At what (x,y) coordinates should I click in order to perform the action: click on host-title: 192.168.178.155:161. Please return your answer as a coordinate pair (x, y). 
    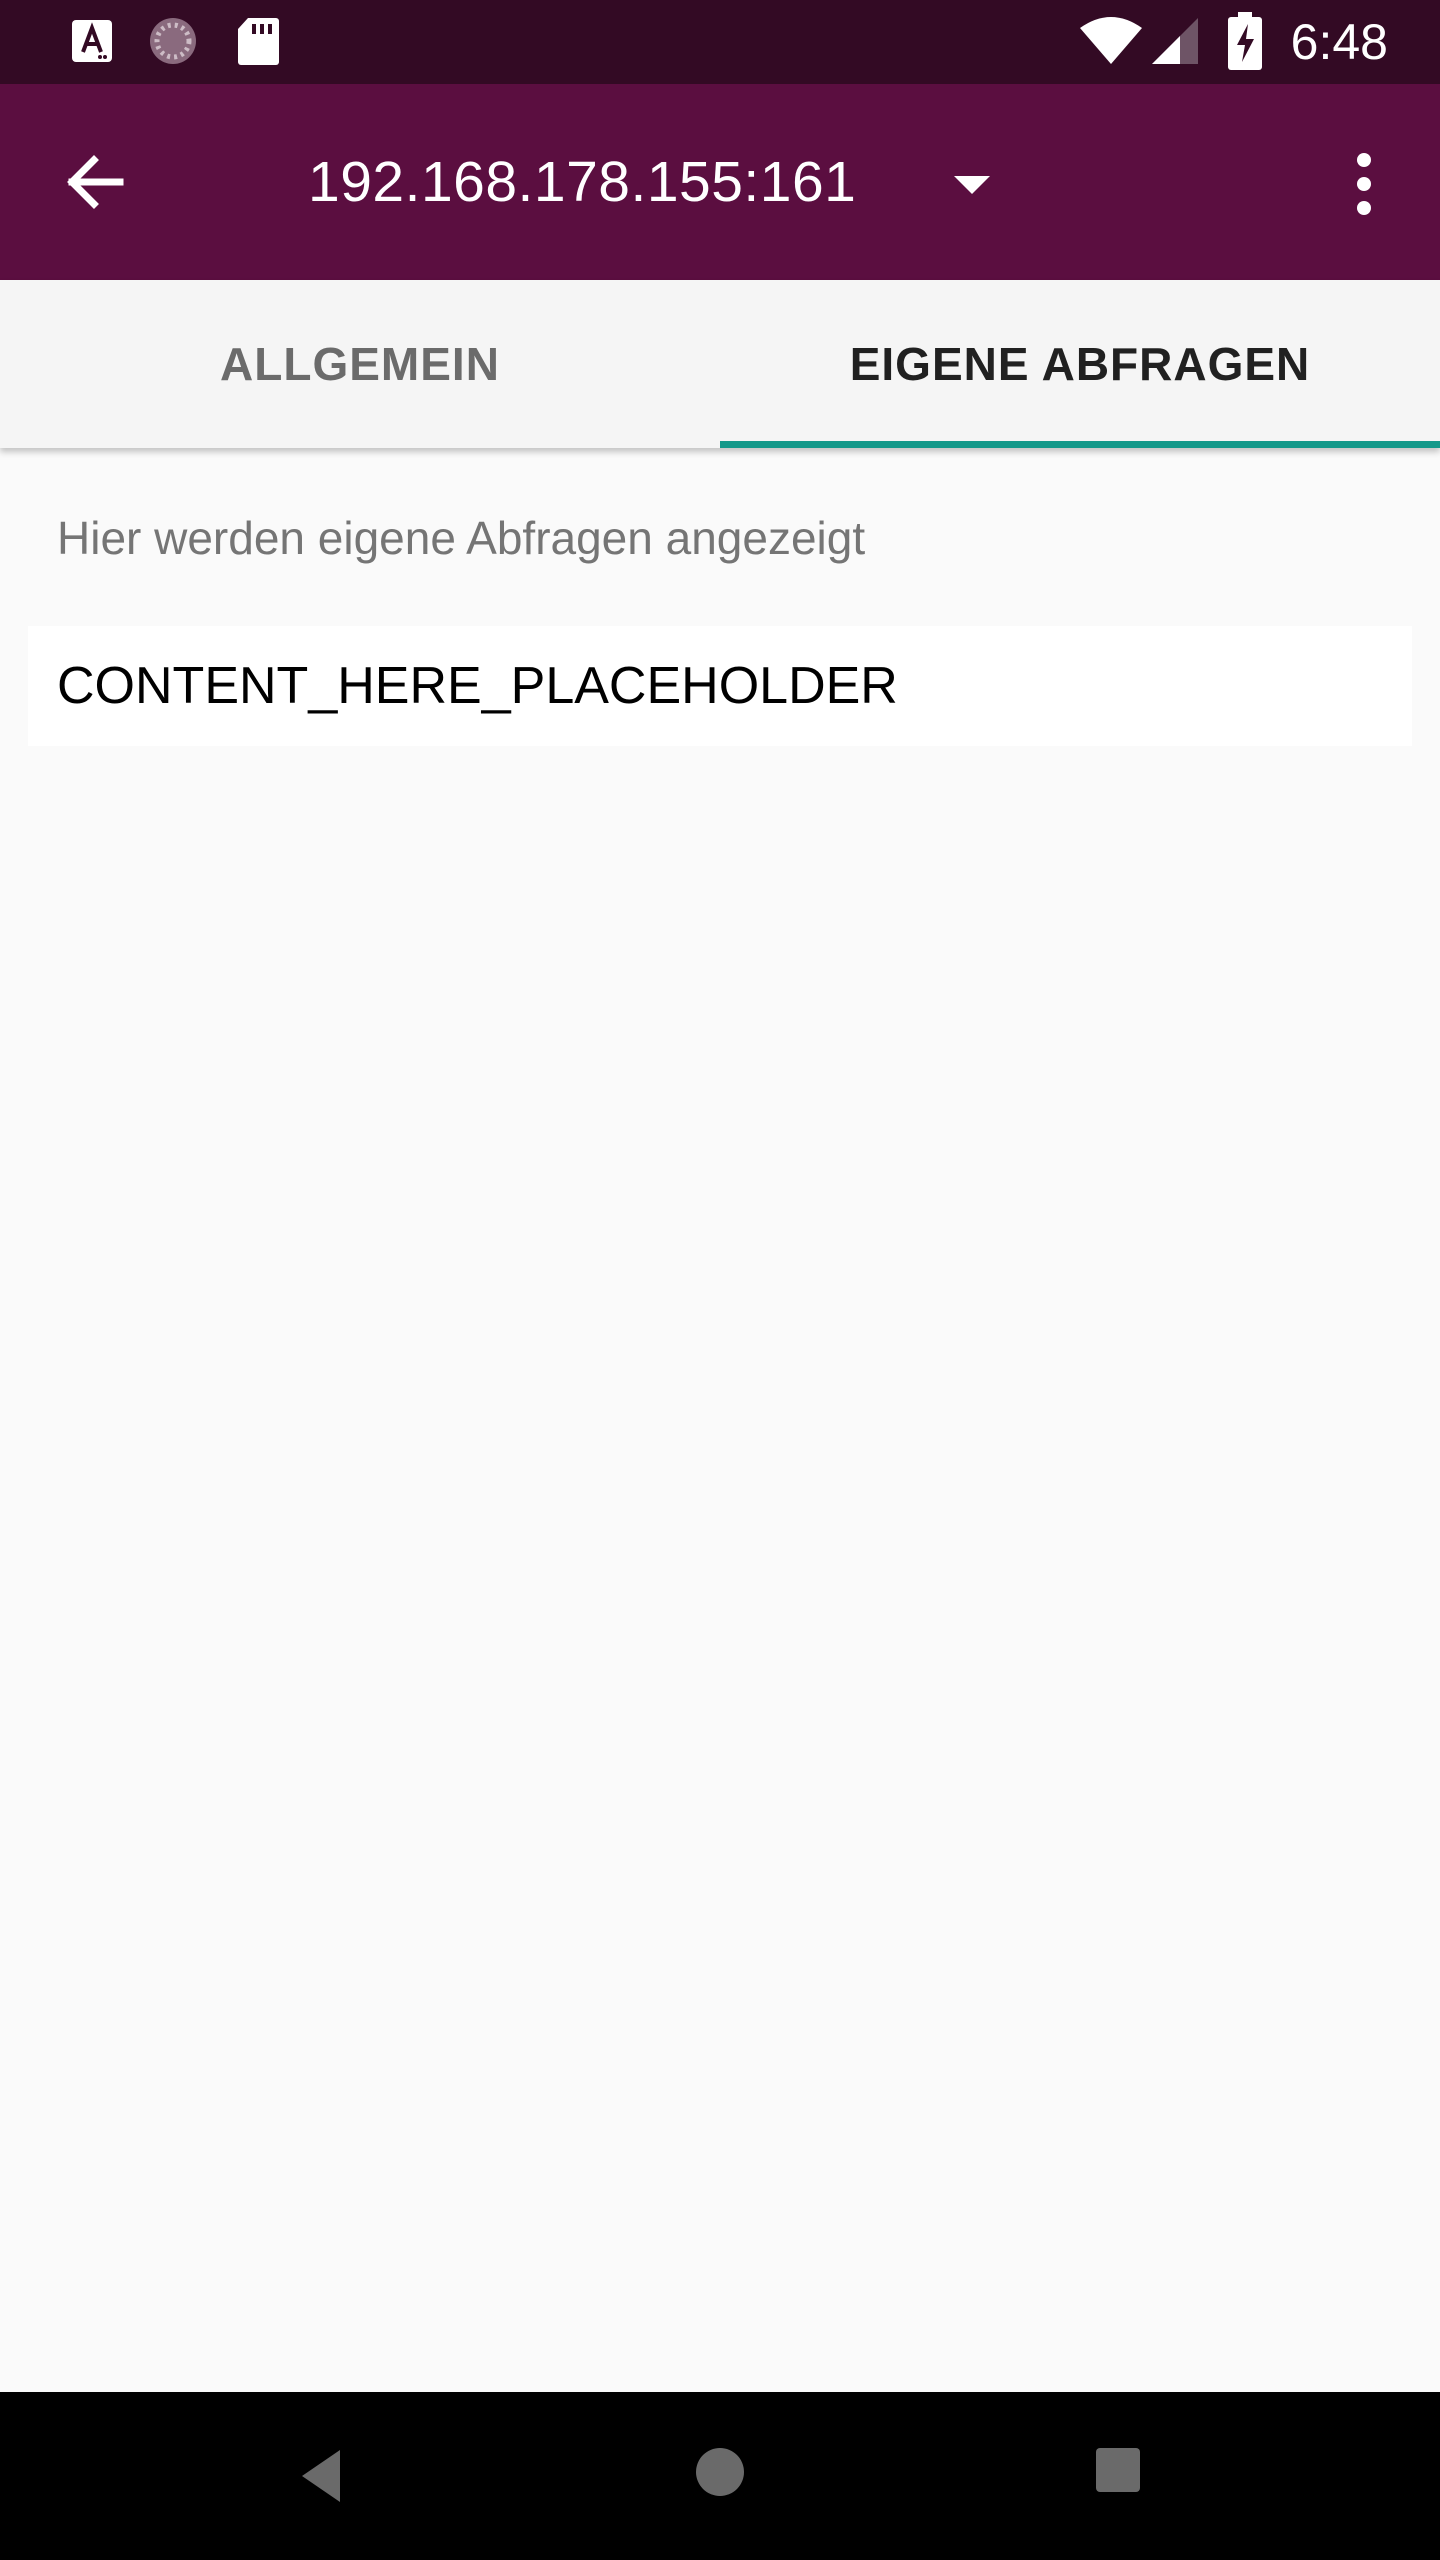
    Looking at the image, I should click on (582, 182).